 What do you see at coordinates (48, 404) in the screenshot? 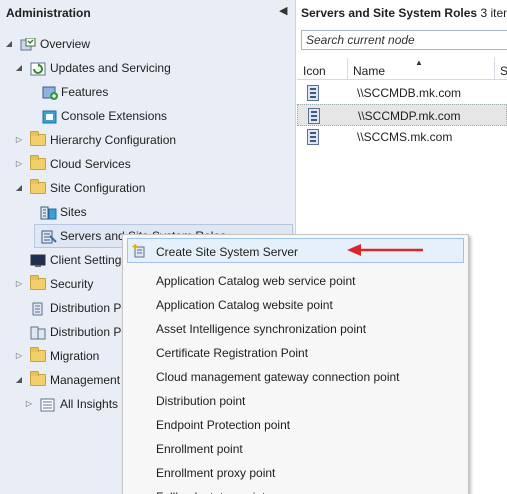
I see `all-insights-icon` at bounding box center [48, 404].